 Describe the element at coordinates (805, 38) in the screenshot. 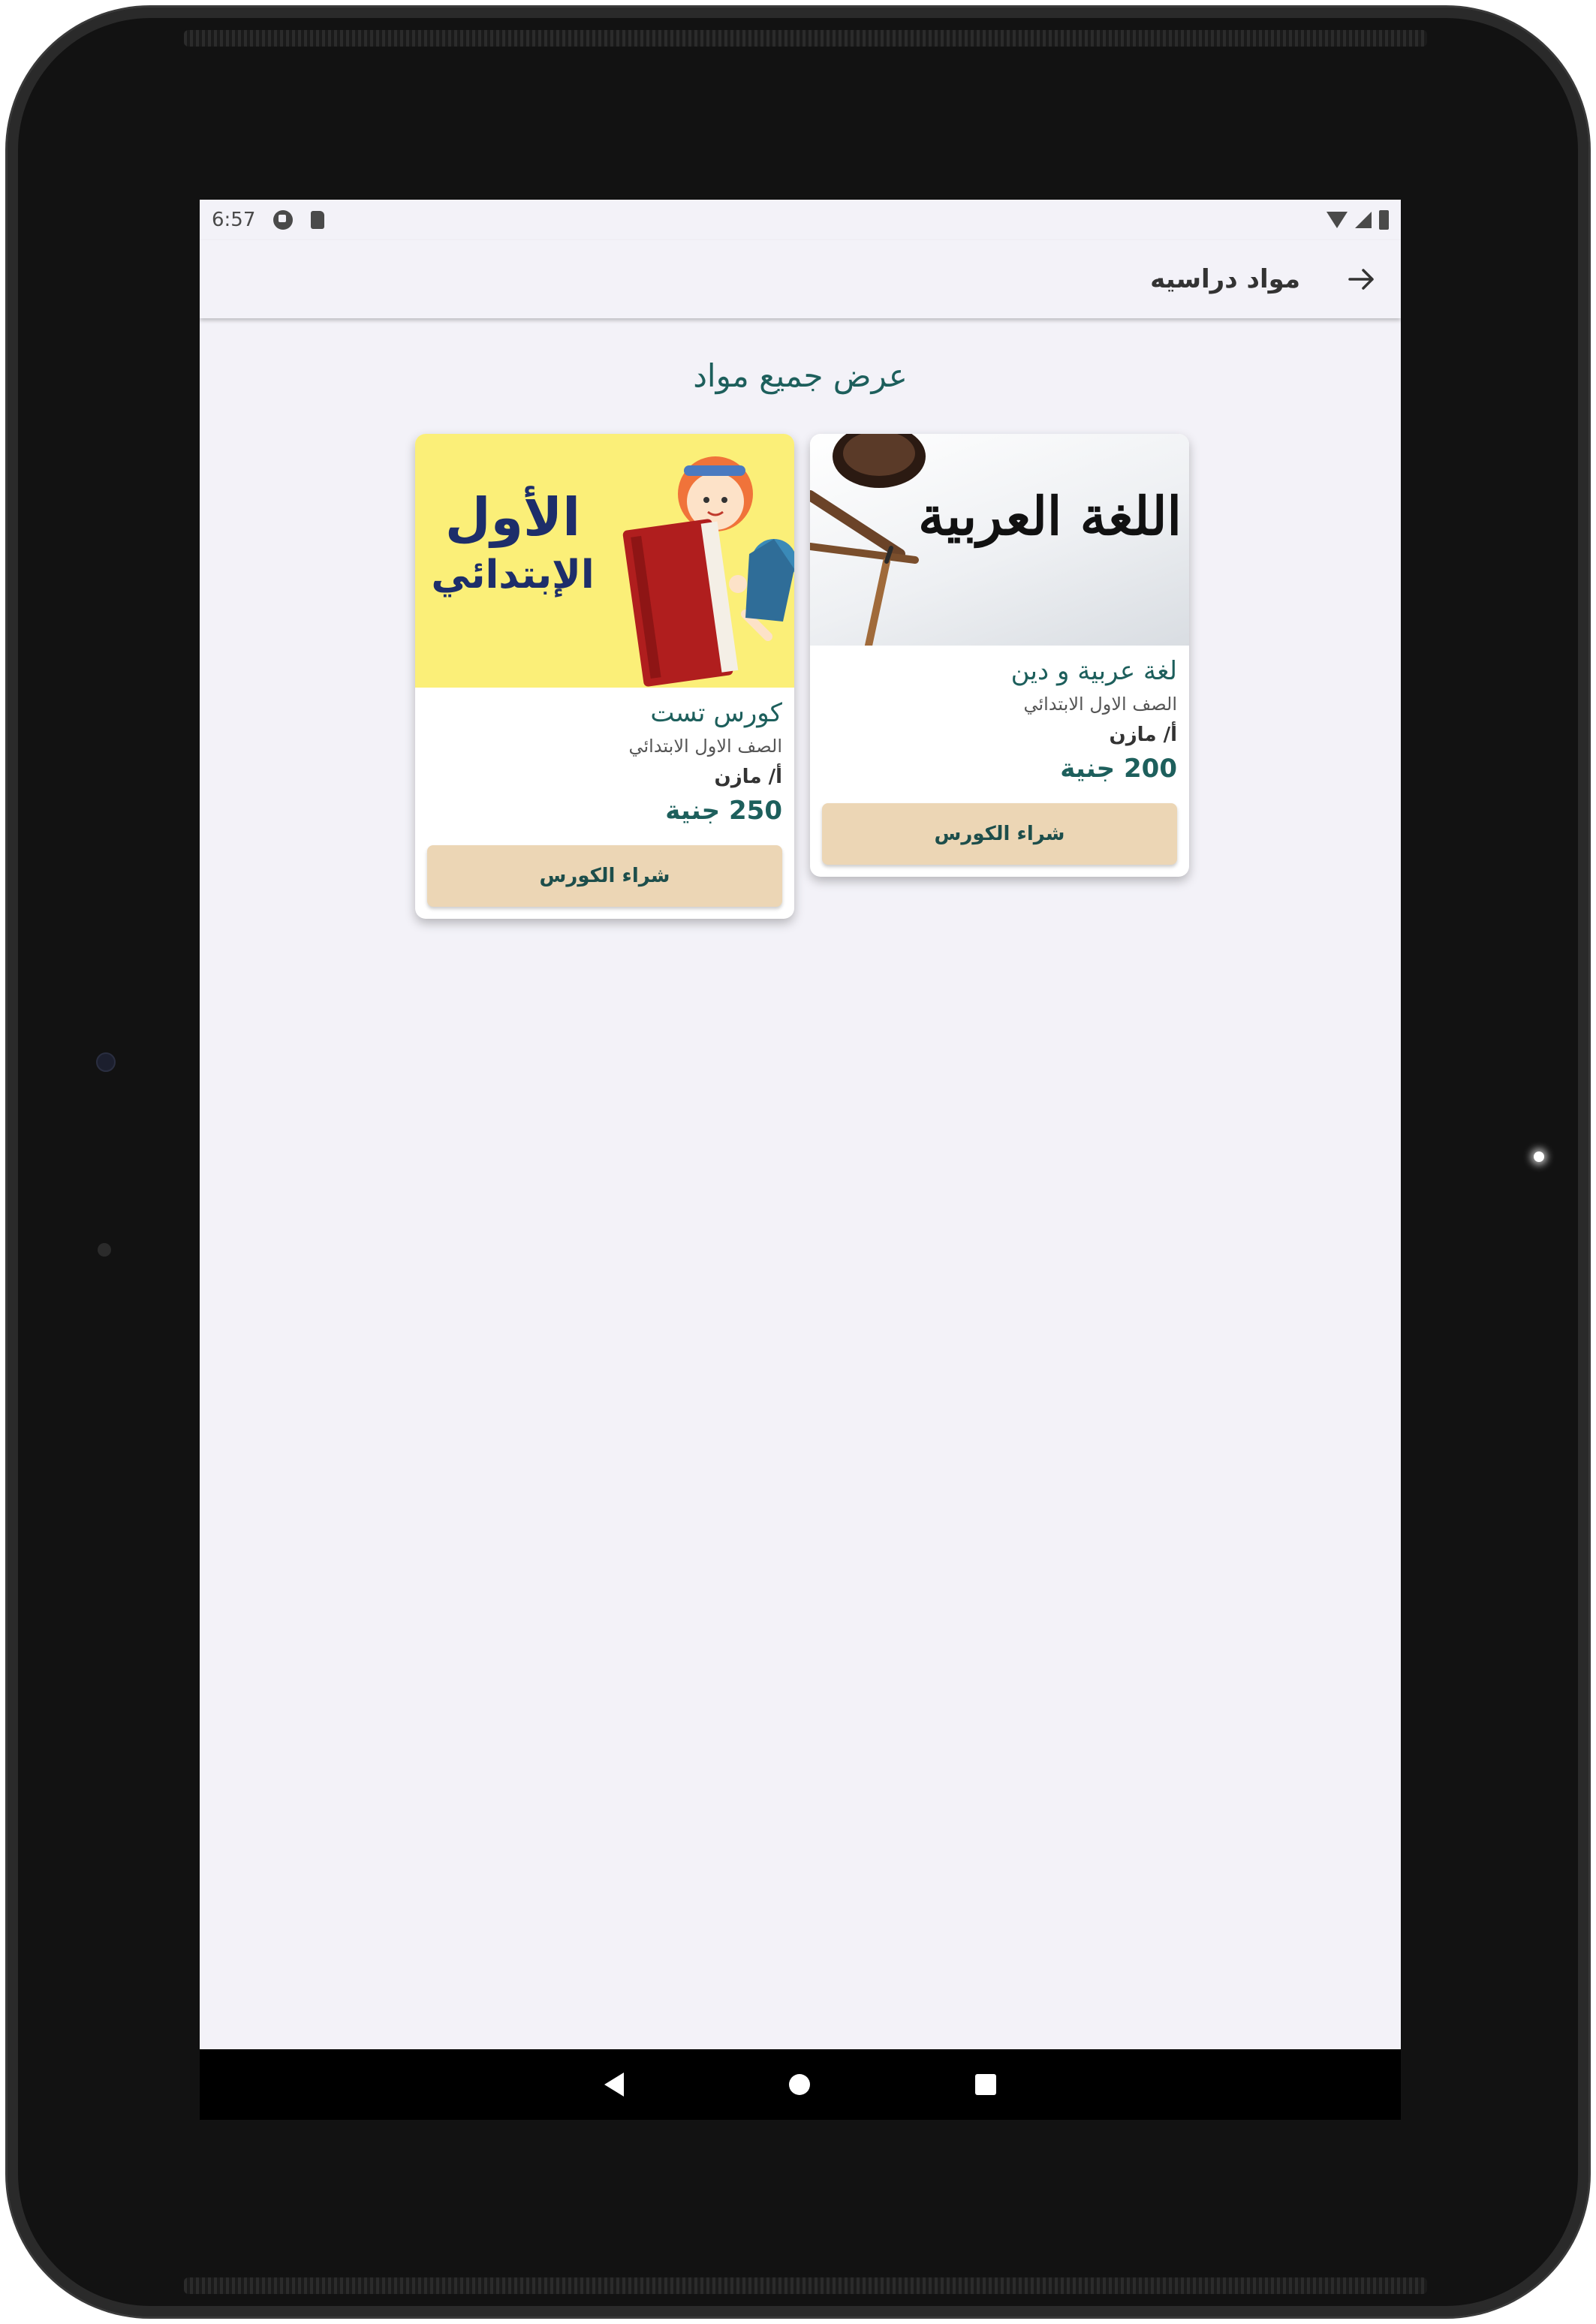

I see `speaker-grill-top` at that location.